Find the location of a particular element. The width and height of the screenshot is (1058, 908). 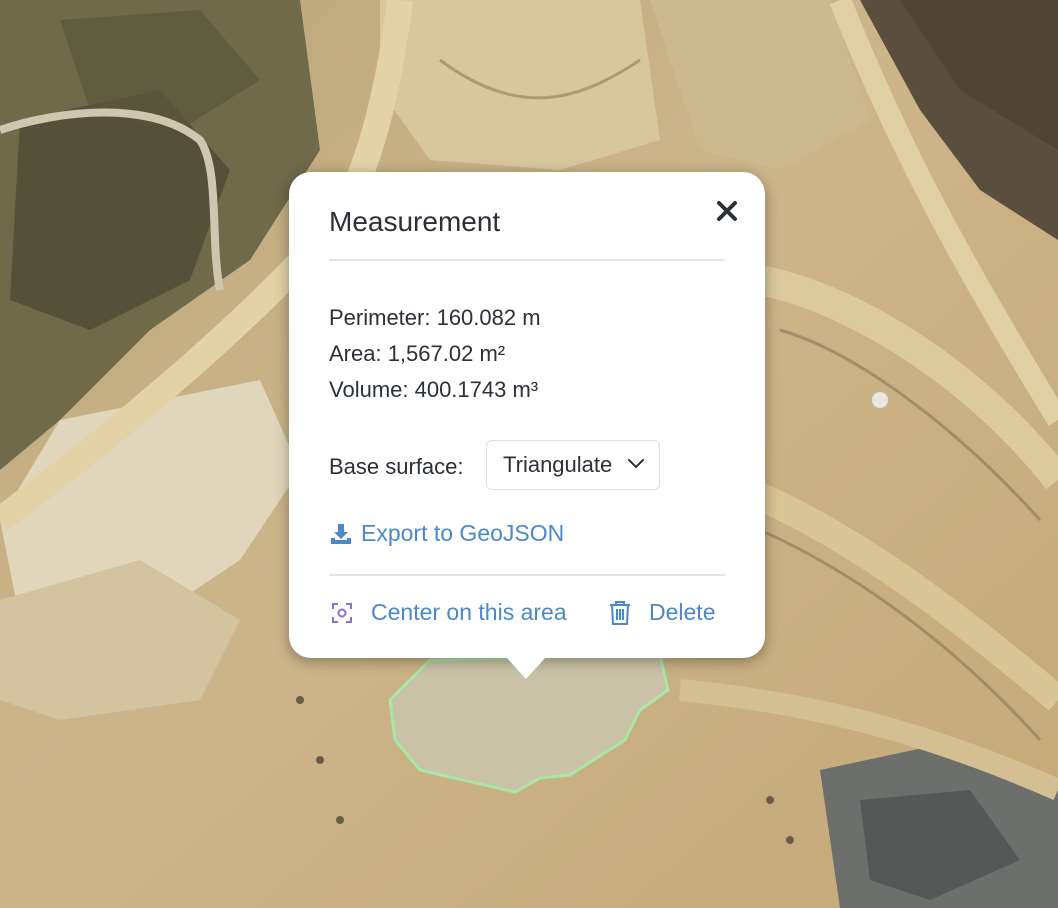

volume-text: Volume: 400.1743 m³ is located at coordinates (434, 389).